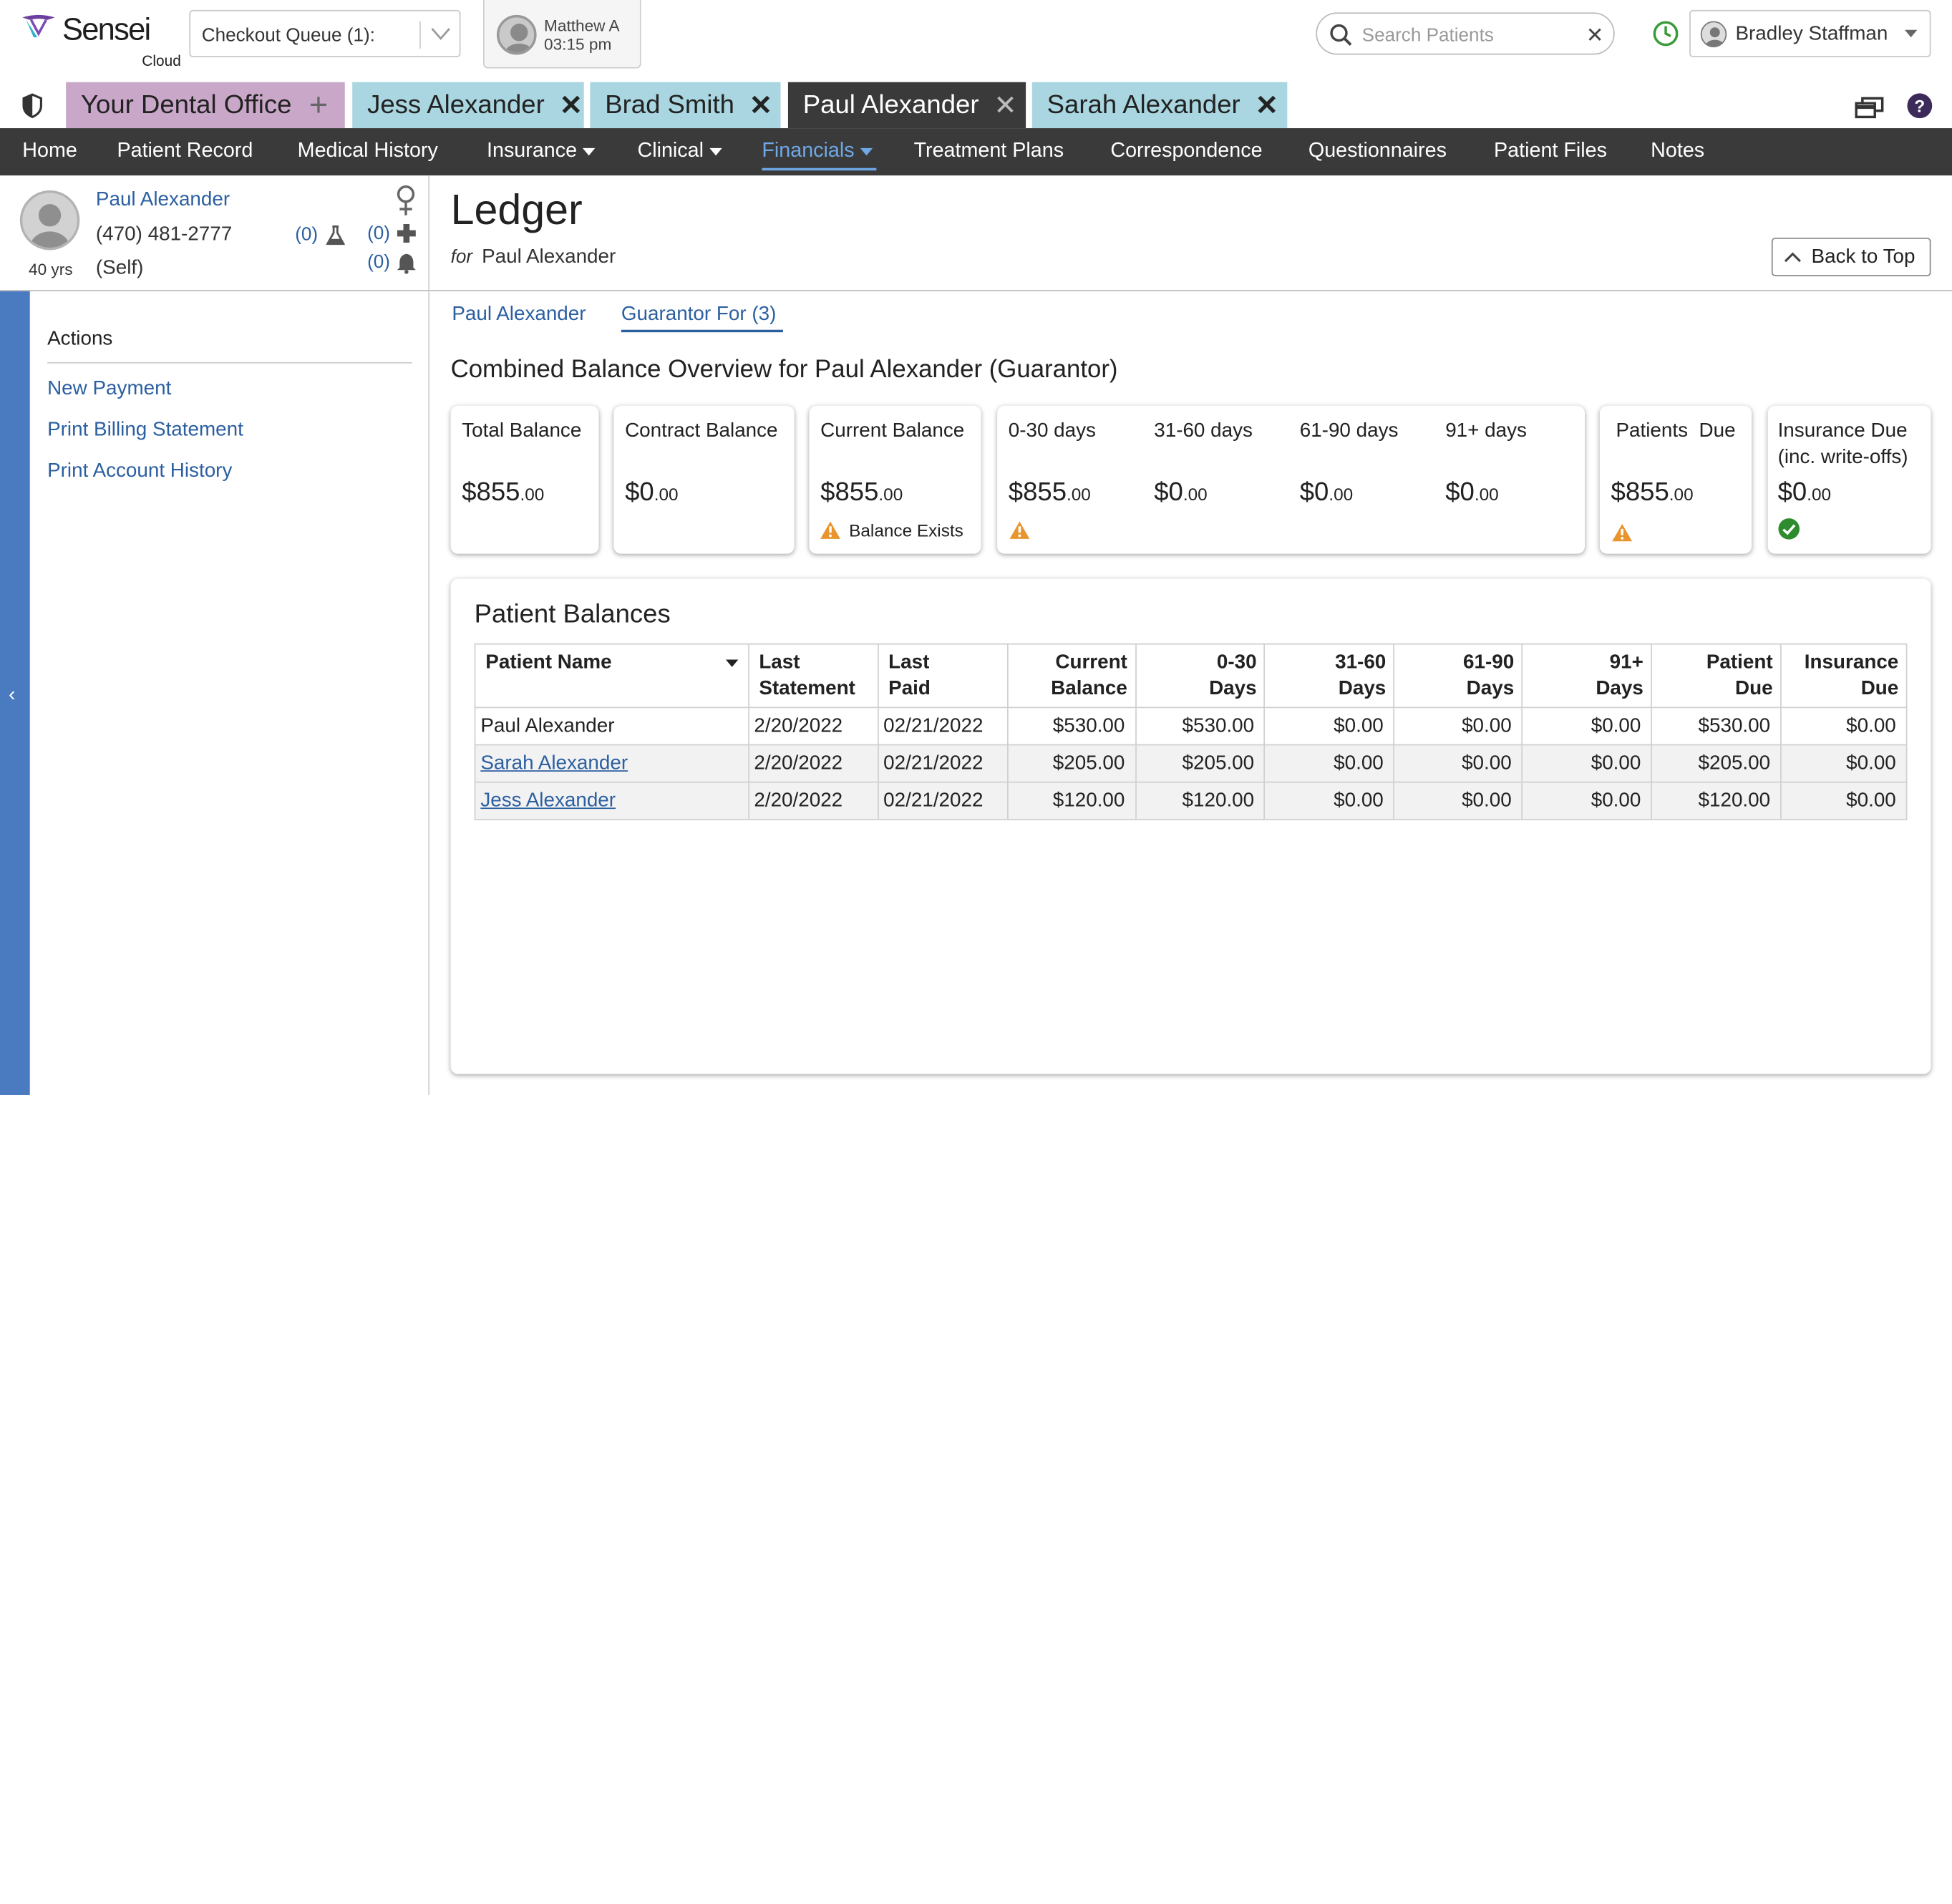 This screenshot has height=1904, width=1952. Describe the element at coordinates (1665, 33) in the screenshot. I see `clock-icon` at that location.